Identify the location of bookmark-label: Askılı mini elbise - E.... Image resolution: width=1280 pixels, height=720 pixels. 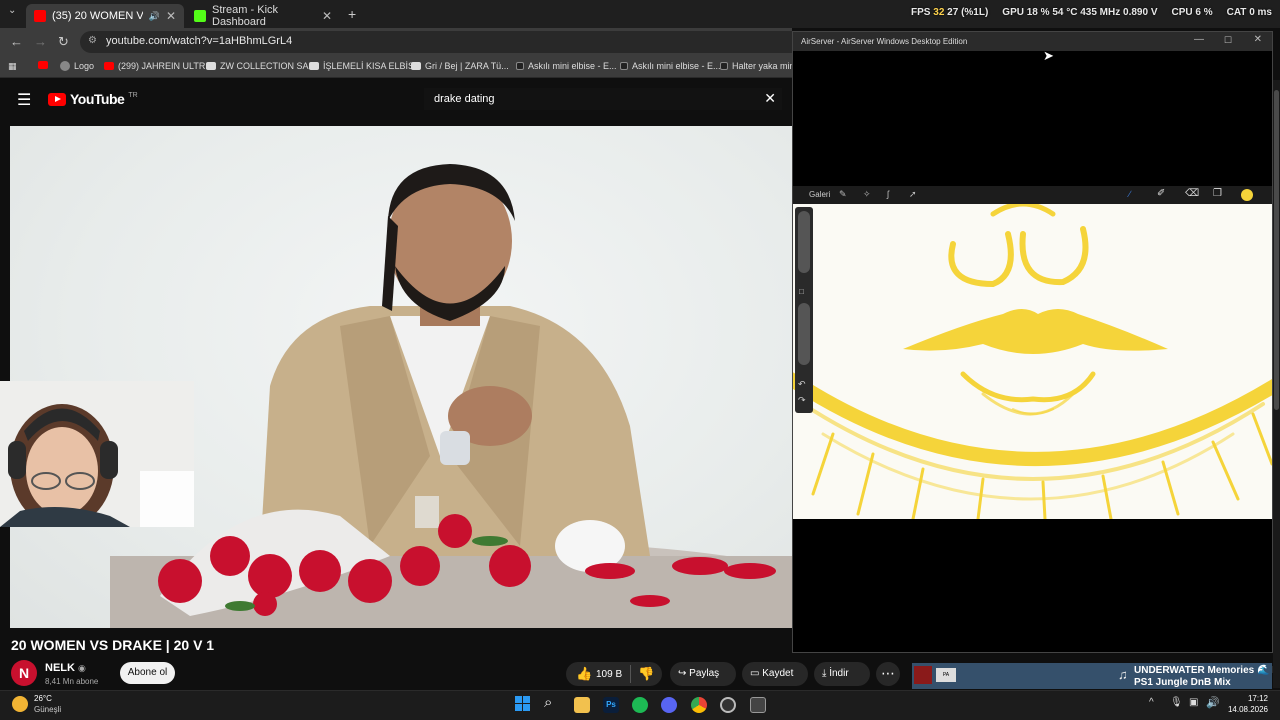
(676, 66).